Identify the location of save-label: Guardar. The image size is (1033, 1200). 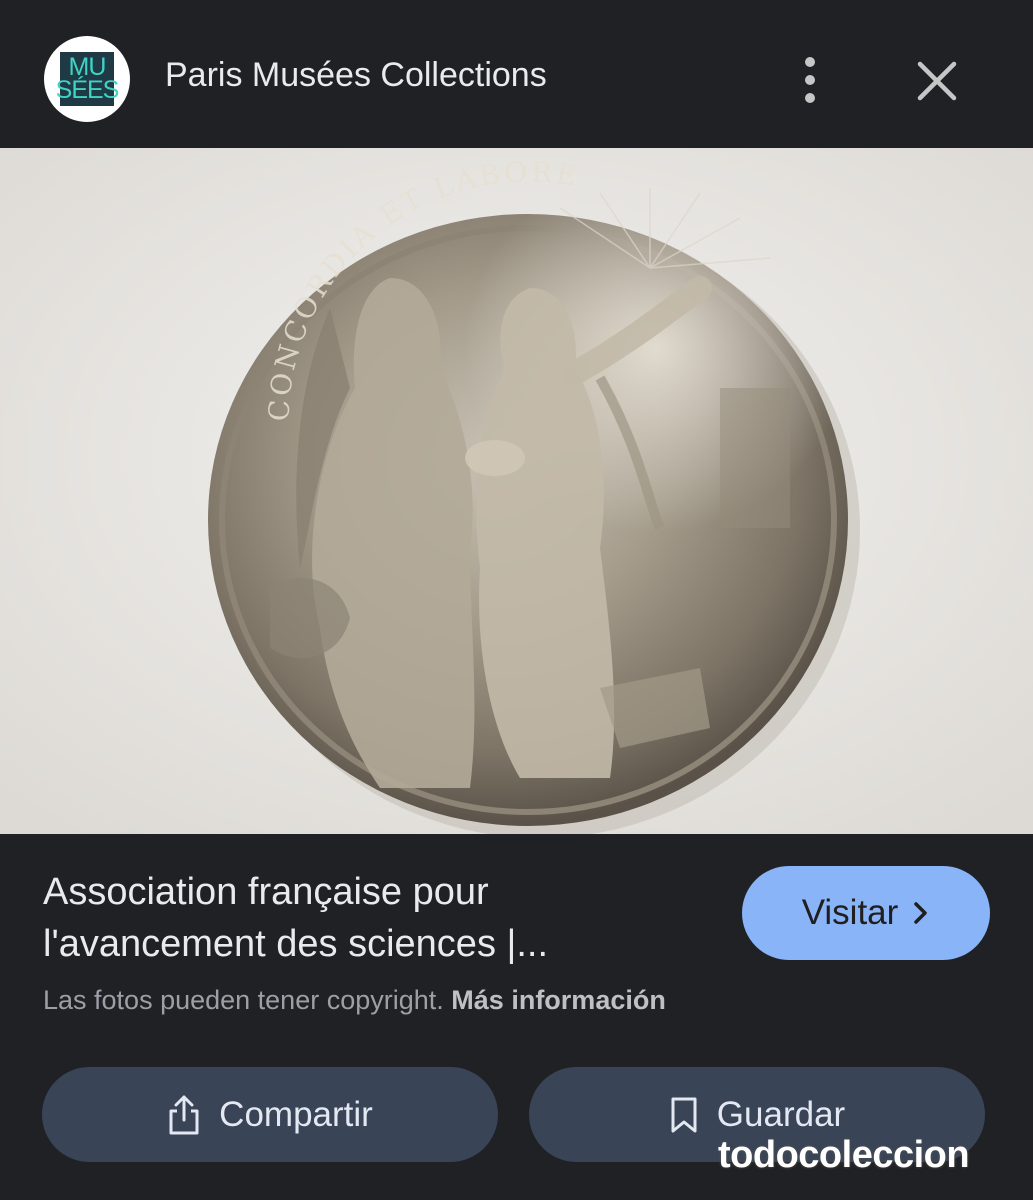
(781, 1114).